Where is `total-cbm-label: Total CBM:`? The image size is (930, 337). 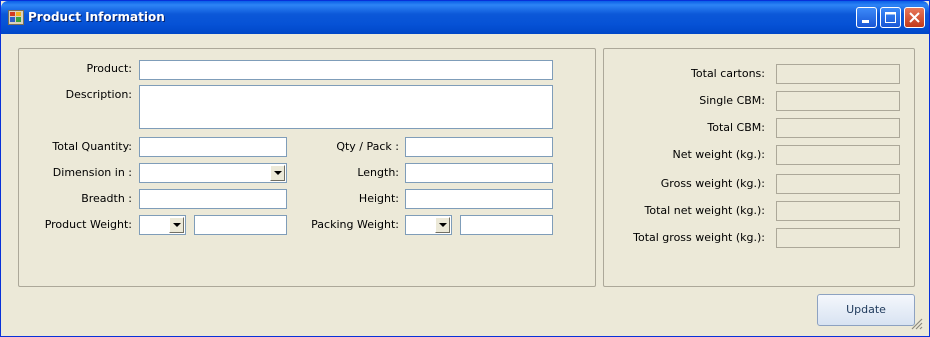
total-cbm-label: Total CBM: is located at coordinates (736, 127).